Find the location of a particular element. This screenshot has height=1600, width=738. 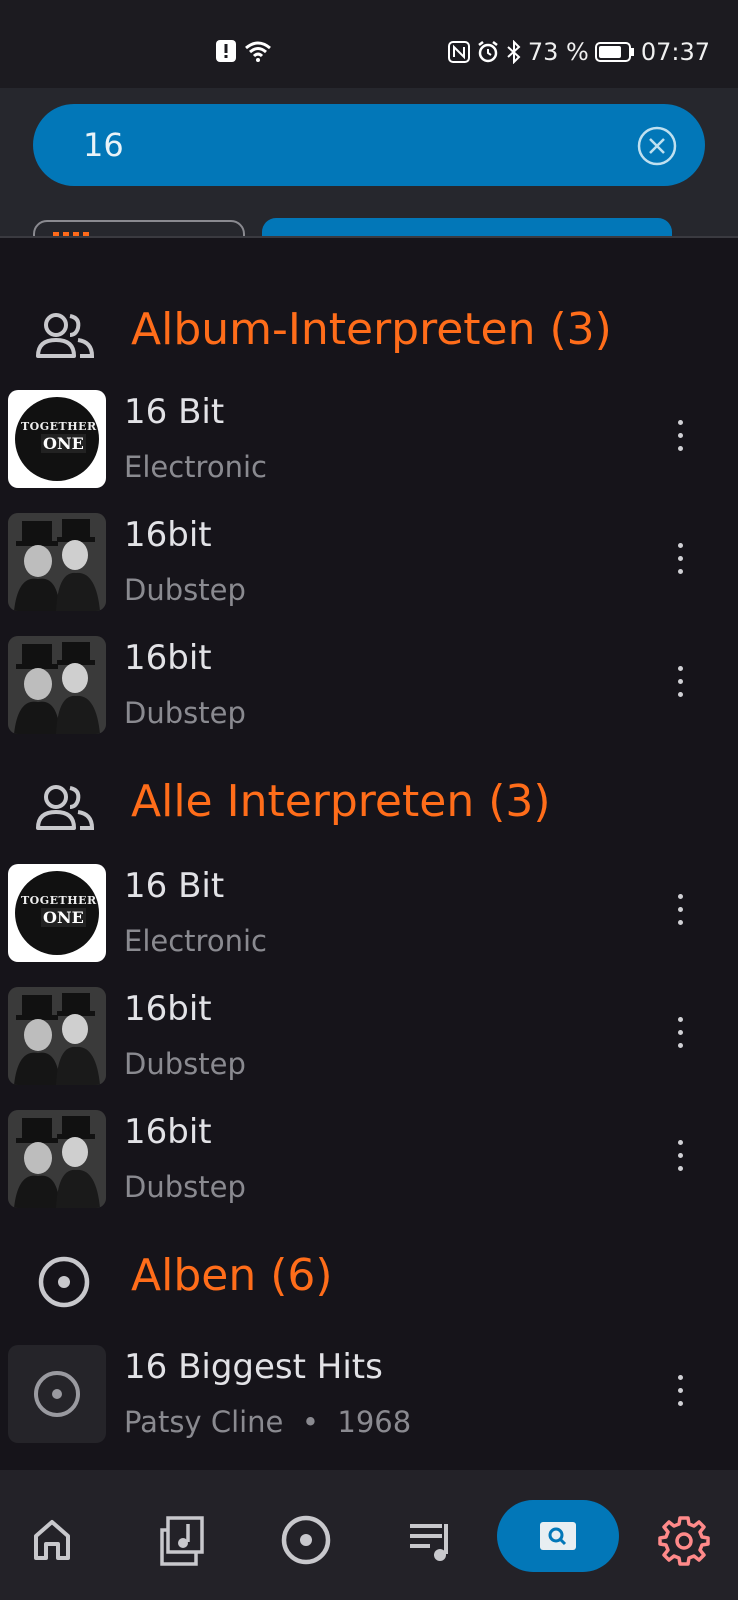

section-title: Album-Interpreten (3) is located at coordinates (371, 329).